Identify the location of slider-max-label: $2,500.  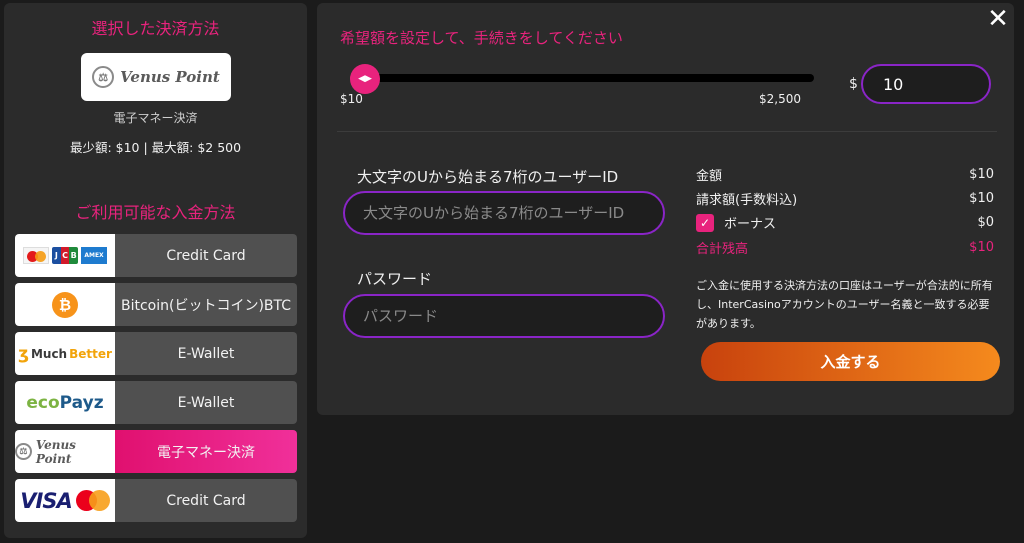
(780, 99).